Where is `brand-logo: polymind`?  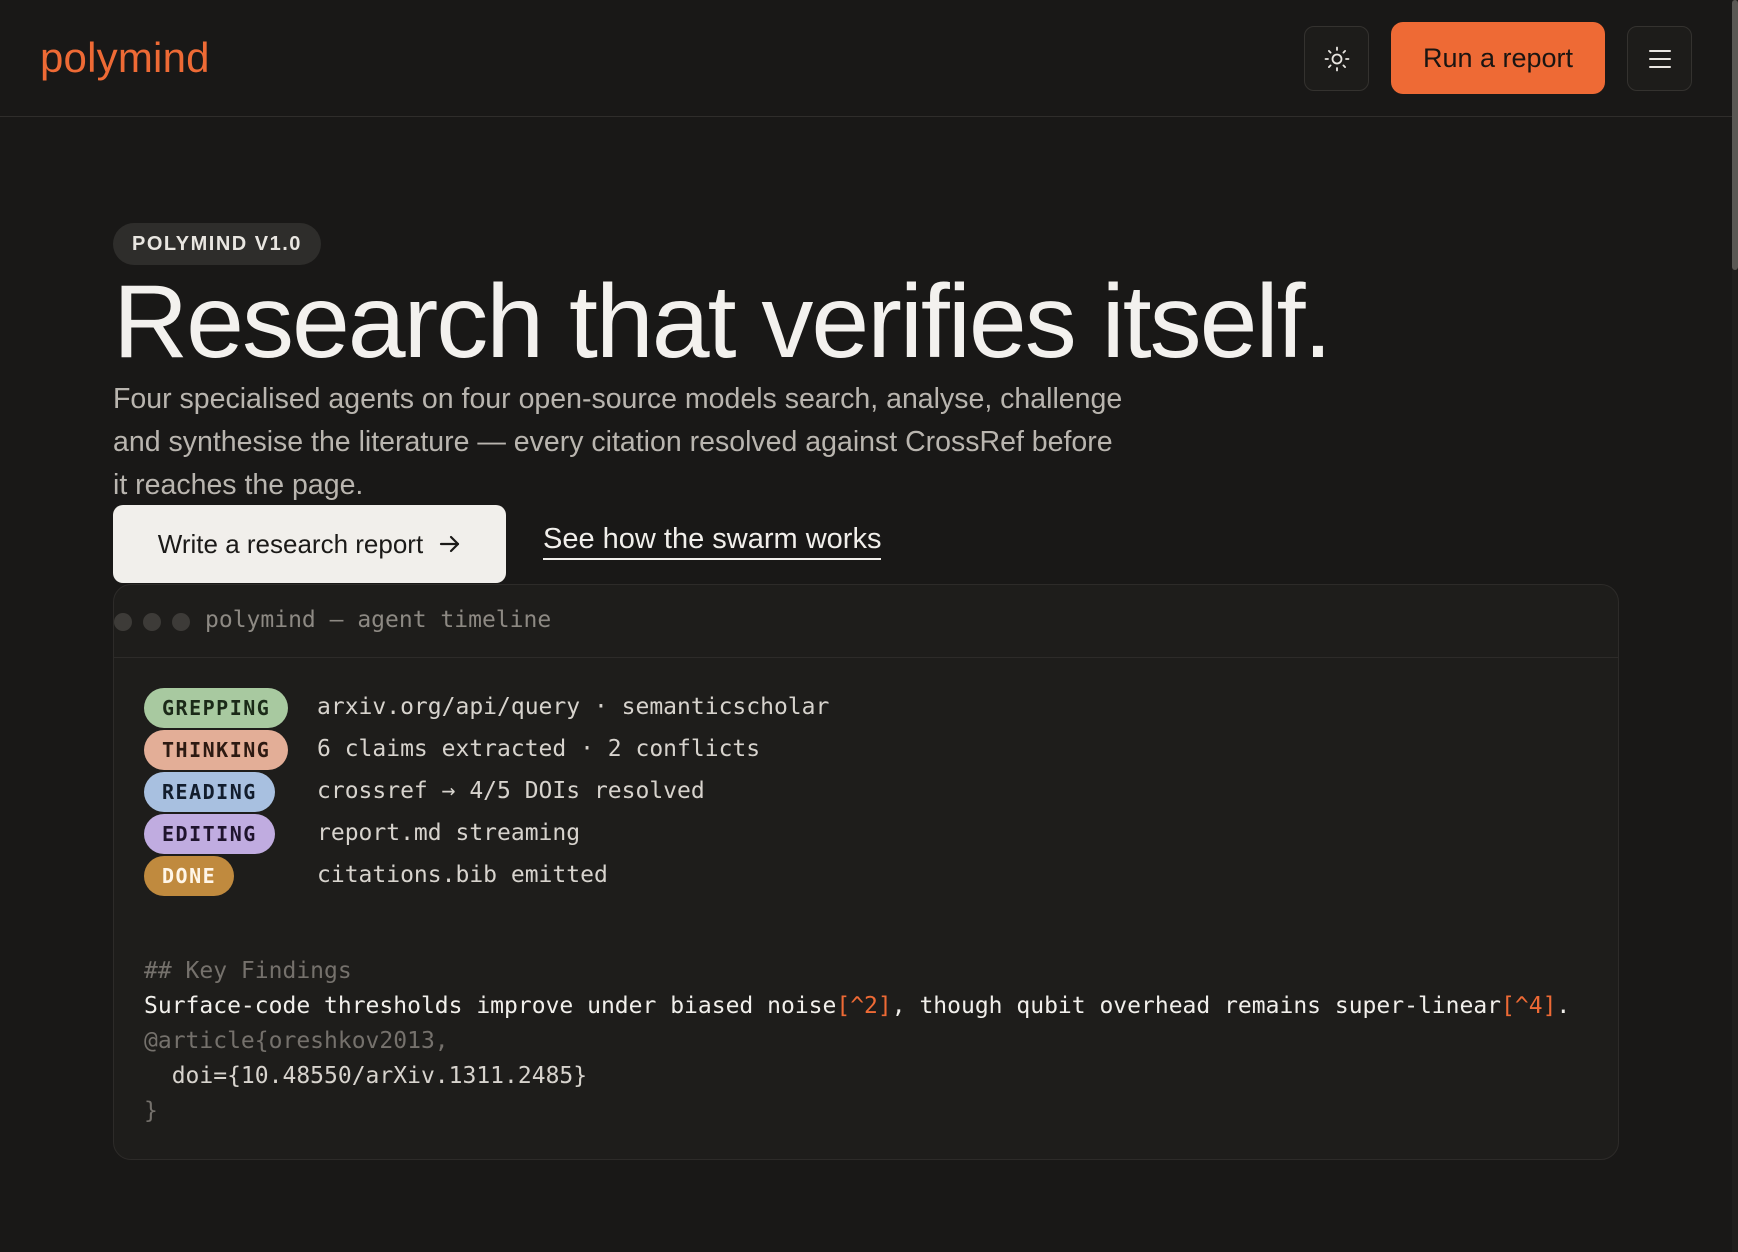
brand-logo: polymind is located at coordinates (125, 58).